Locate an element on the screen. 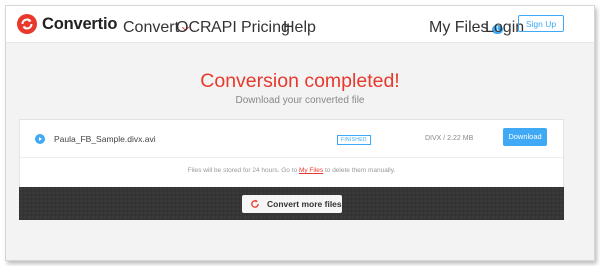  logo: Convertio is located at coordinates (67, 24).